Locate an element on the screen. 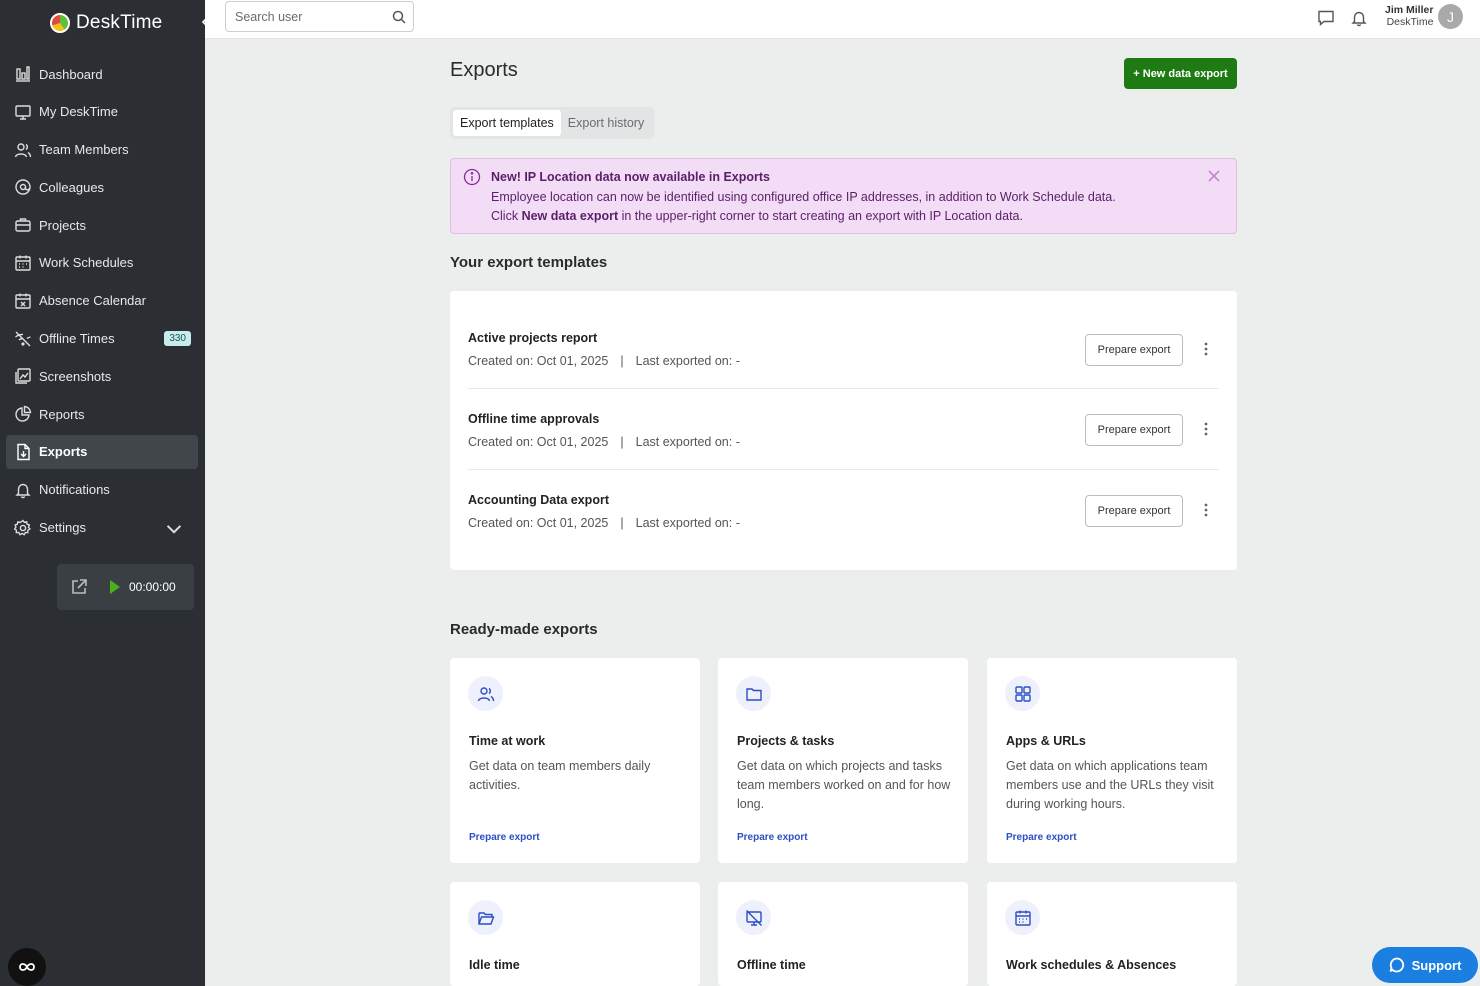 This screenshot has height=986, width=1480. support-button: Support is located at coordinates (1425, 965).